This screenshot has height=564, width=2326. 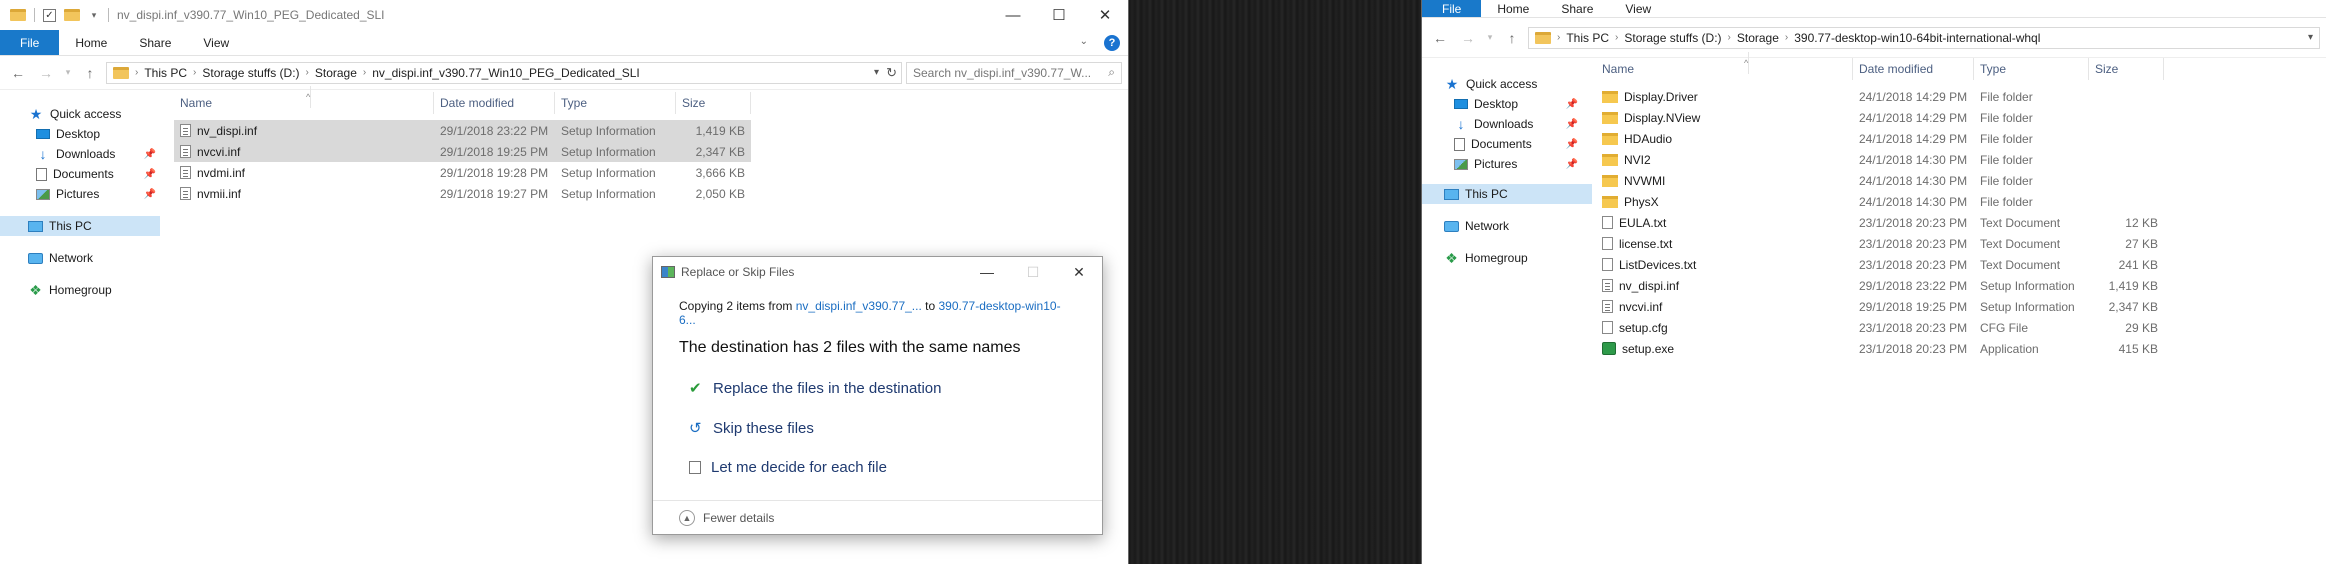 I want to click on search-input: Search nv_dispi.inf_v390.77_W... ⌕, so click(x=1014, y=72).